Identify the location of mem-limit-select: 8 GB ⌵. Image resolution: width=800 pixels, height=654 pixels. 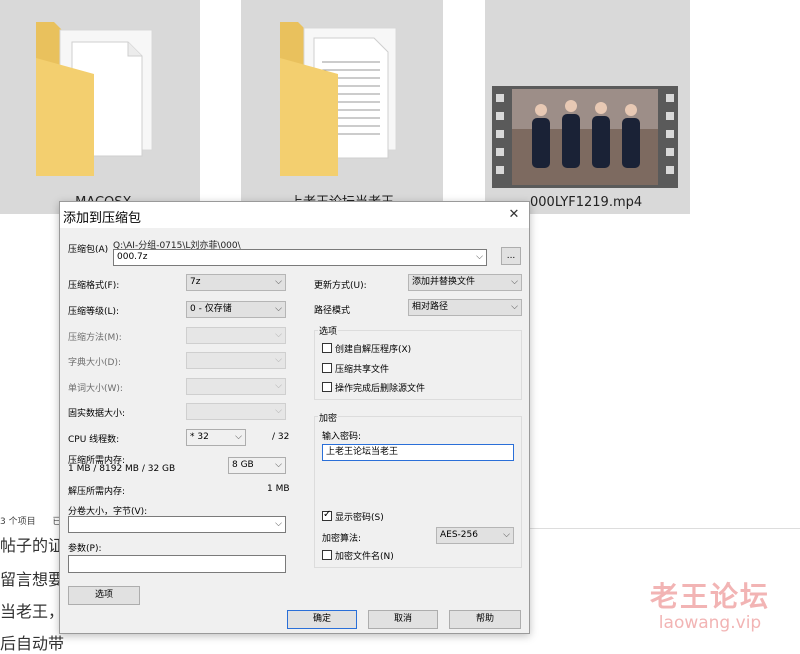
(257, 465).